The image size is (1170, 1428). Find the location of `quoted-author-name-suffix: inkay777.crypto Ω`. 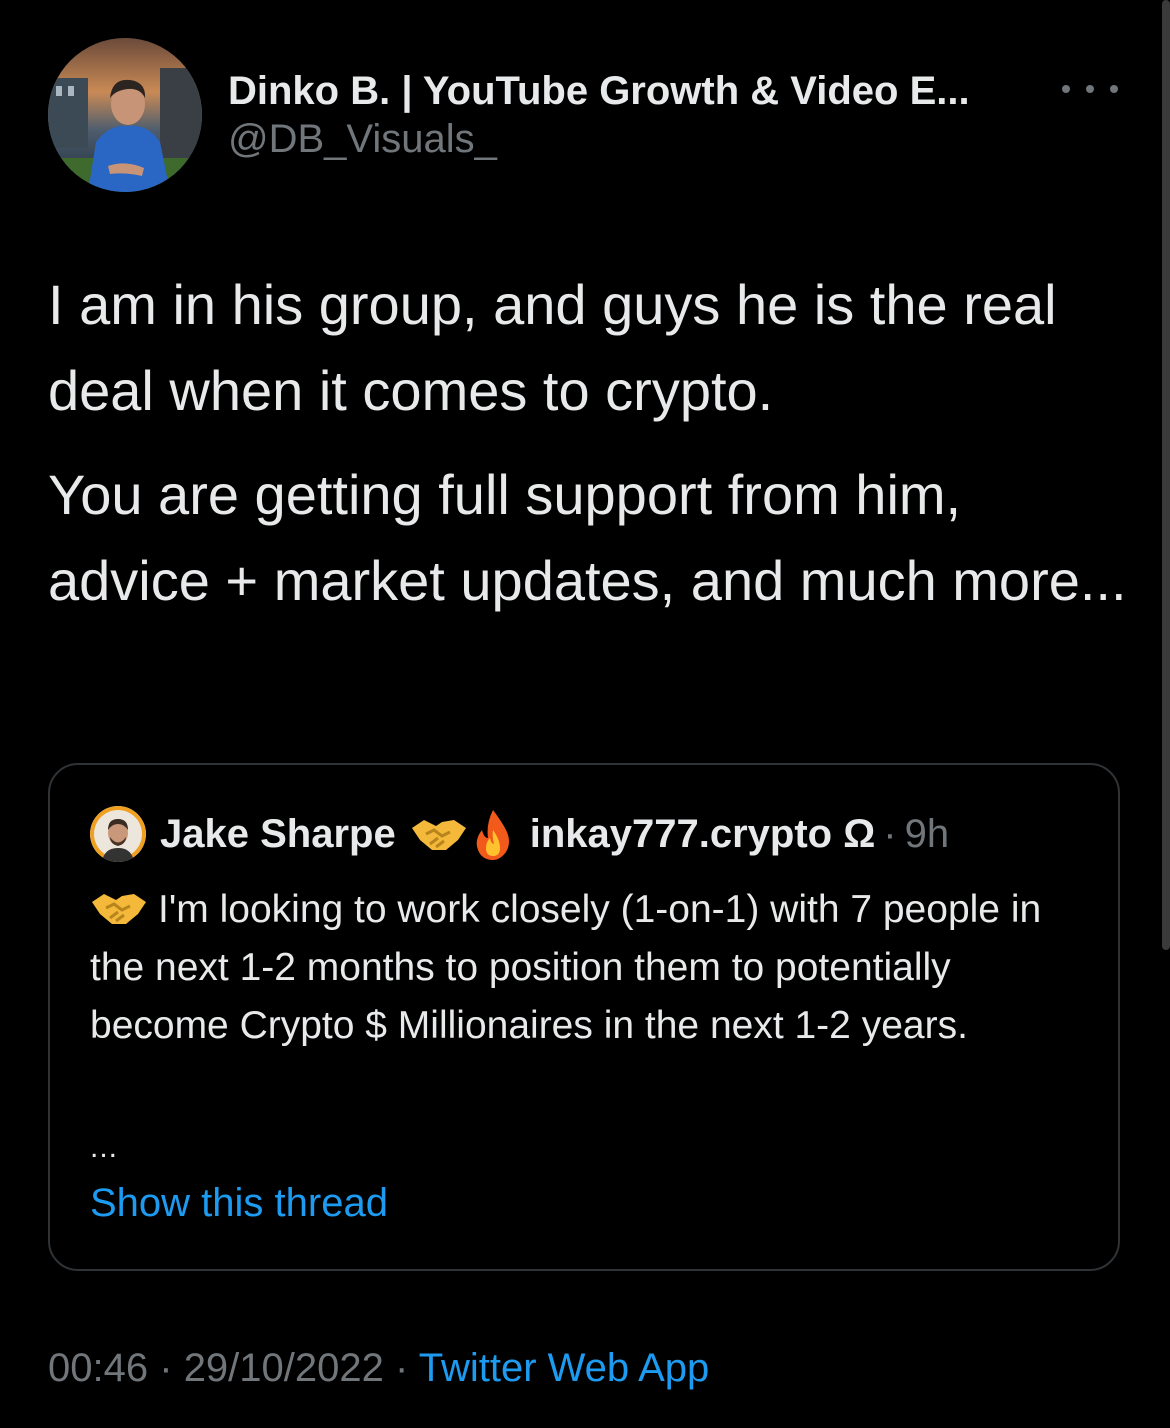

quoted-author-name-suffix: inkay777.crypto Ω is located at coordinates (703, 834).